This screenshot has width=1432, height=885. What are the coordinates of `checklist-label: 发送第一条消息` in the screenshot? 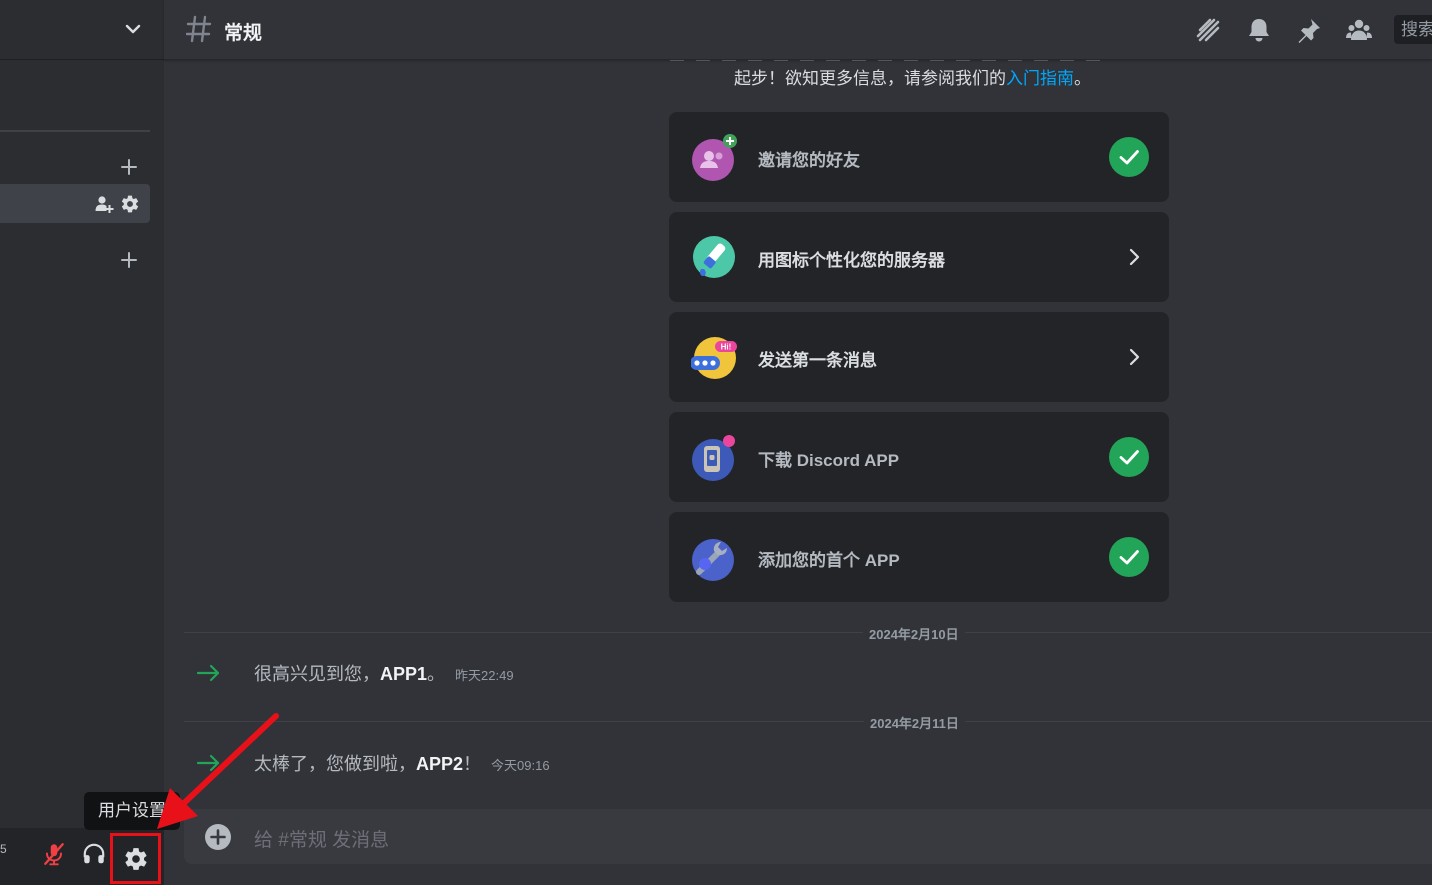 It's located at (817, 360).